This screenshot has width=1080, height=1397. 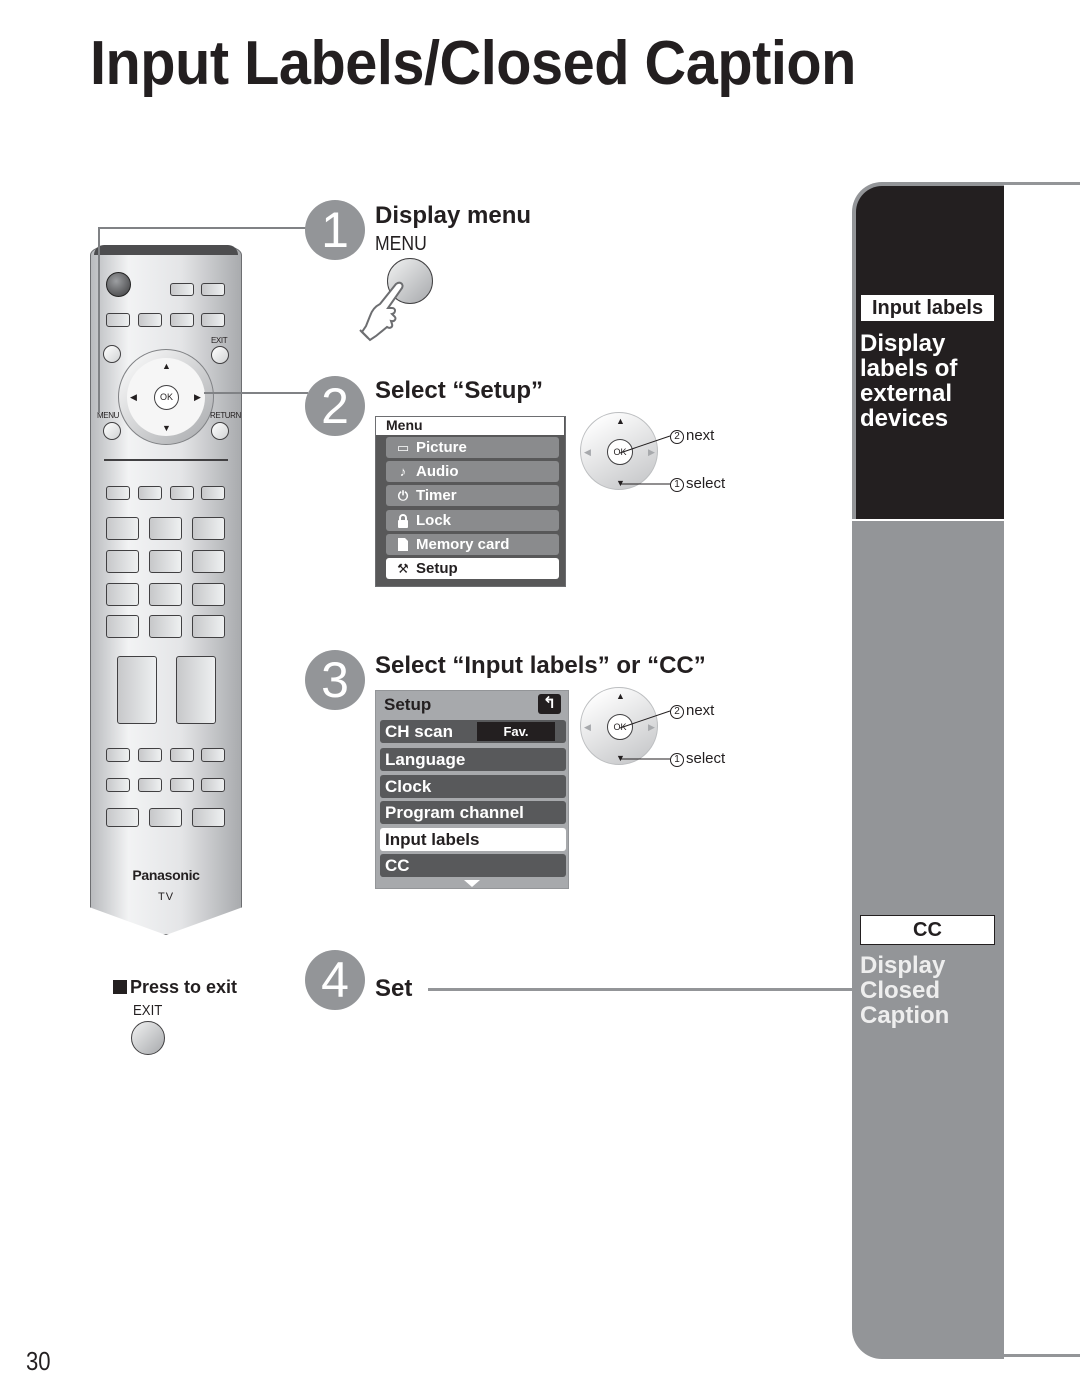 What do you see at coordinates (463, 544) in the screenshot?
I see `menu-item-label: Memory card` at bounding box center [463, 544].